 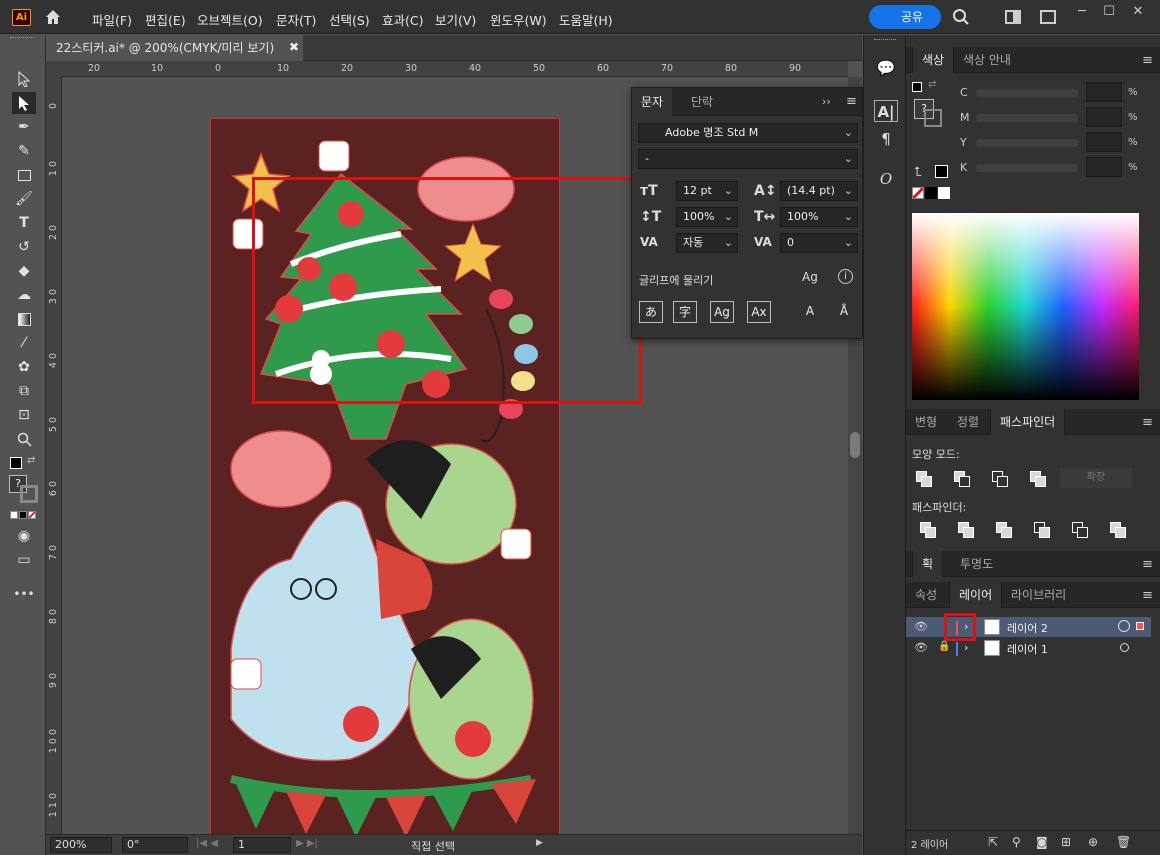 What do you see at coordinates (1147, 564) in the screenshot?
I see `stroke-panel-menu-icon: ≡` at bounding box center [1147, 564].